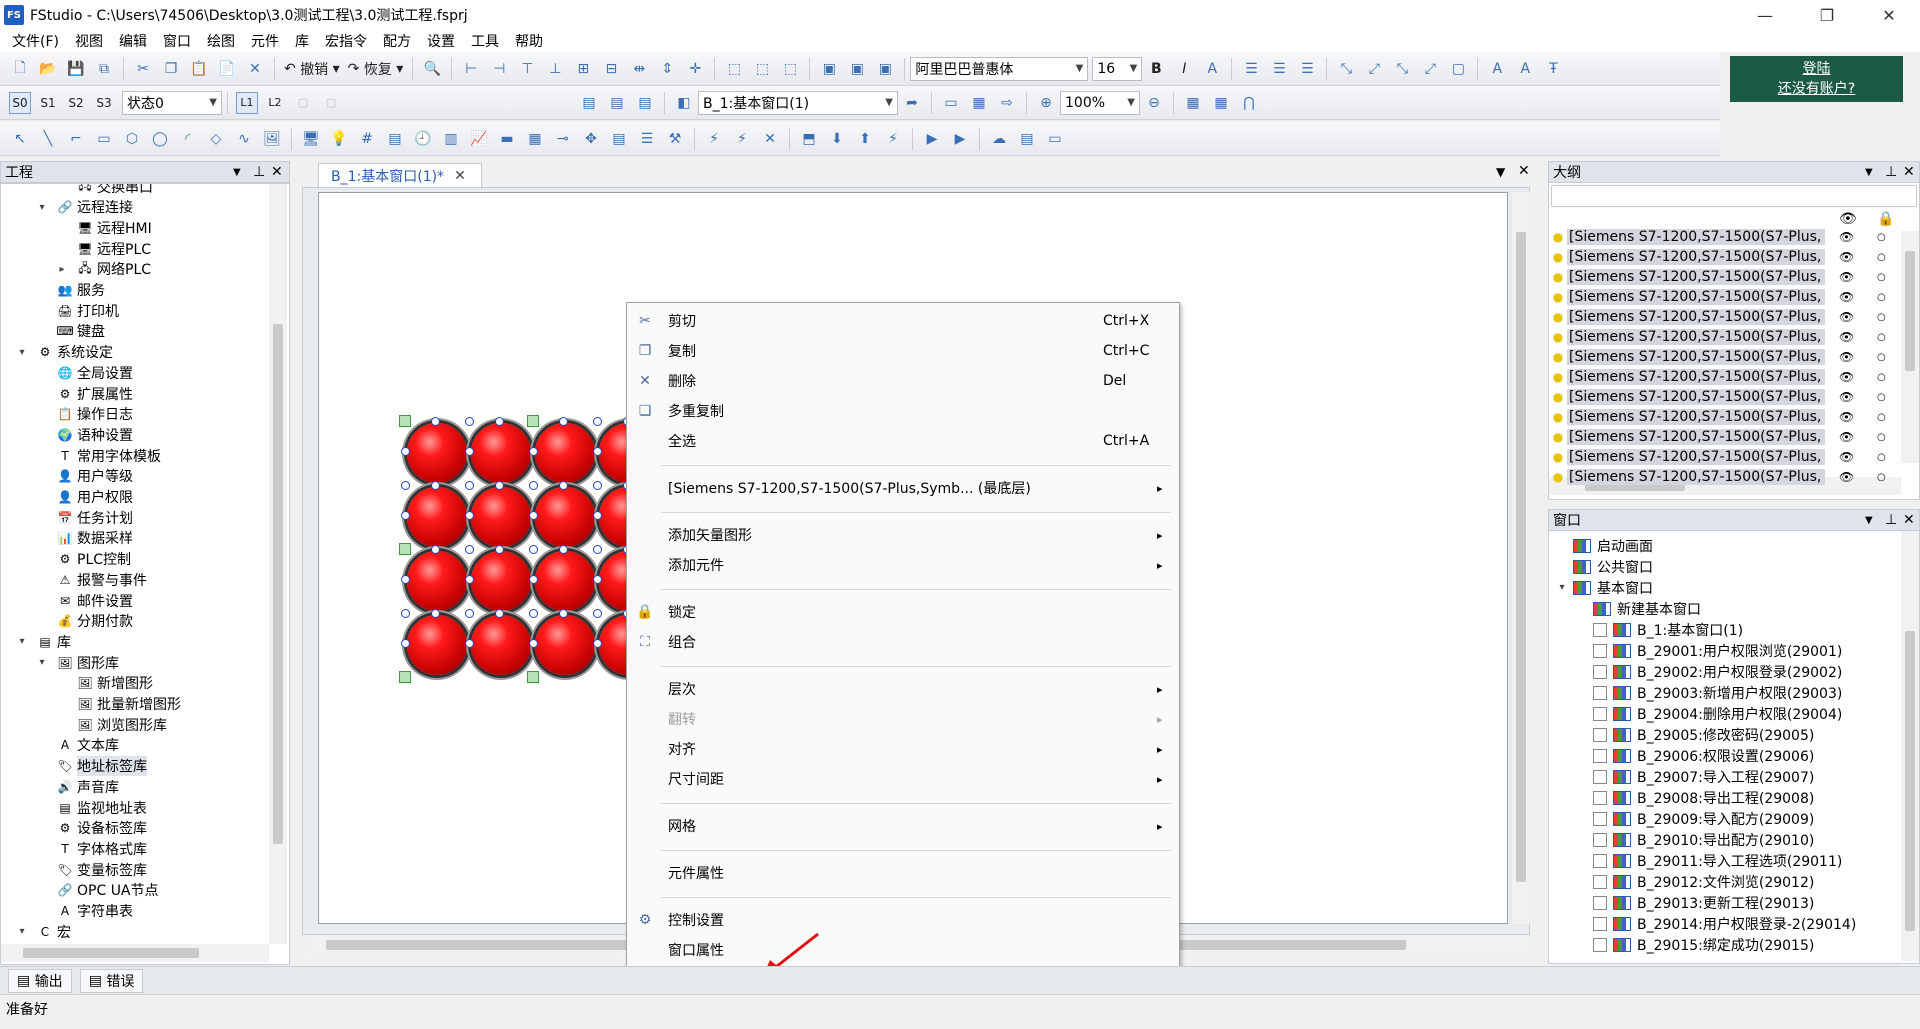  Describe the element at coordinates (1027, 139) in the screenshot. I see `csv-icon: ▤` at that location.